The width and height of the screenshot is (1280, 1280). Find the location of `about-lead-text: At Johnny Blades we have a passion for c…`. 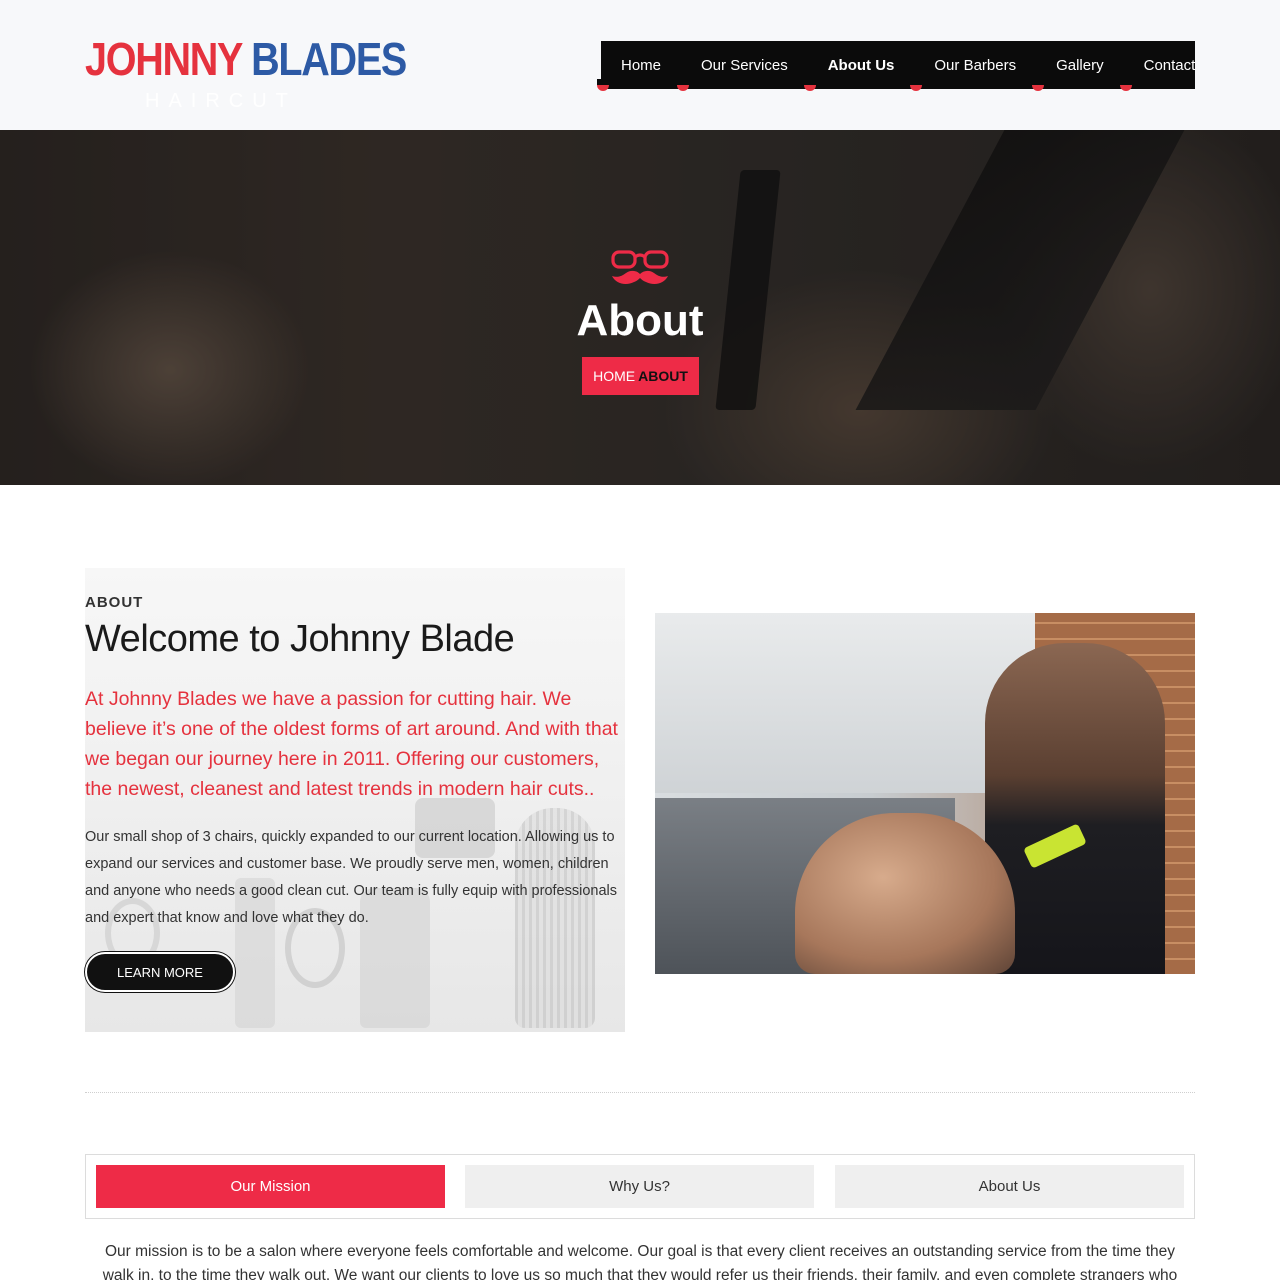

about-lead-text: At Johnny Blades we have a passion for c… is located at coordinates (351, 744).